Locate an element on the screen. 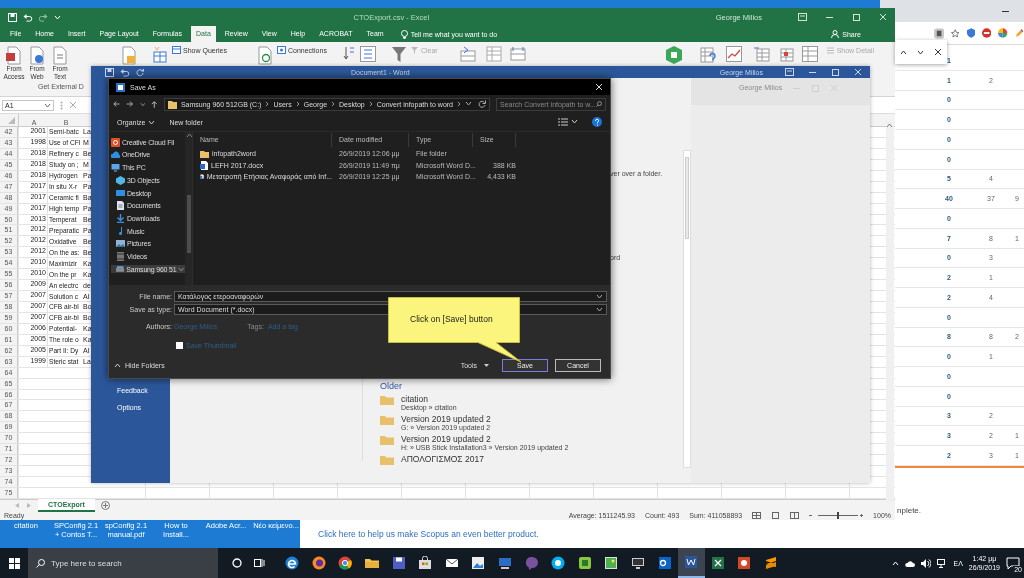  sort-icon is located at coordinates (348, 53).